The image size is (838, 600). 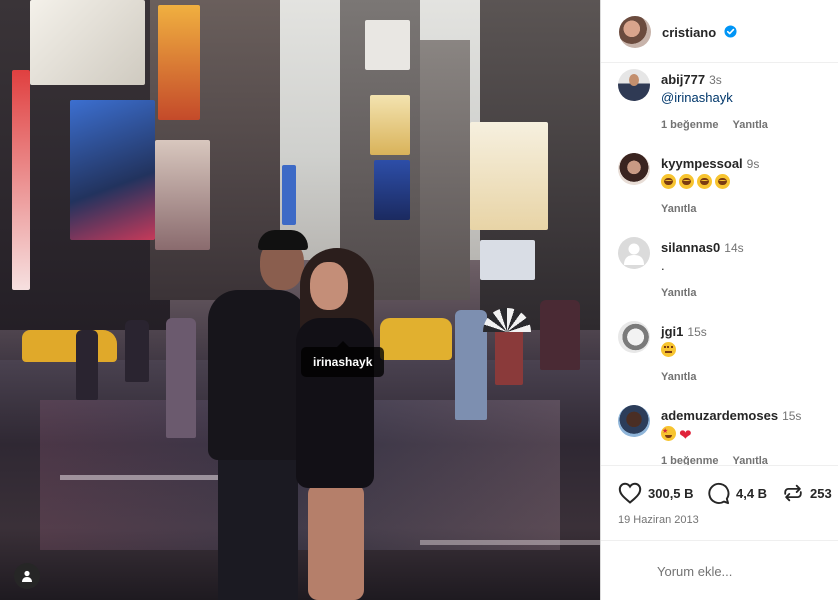 I want to click on repost-icon, so click(x=793, y=493).